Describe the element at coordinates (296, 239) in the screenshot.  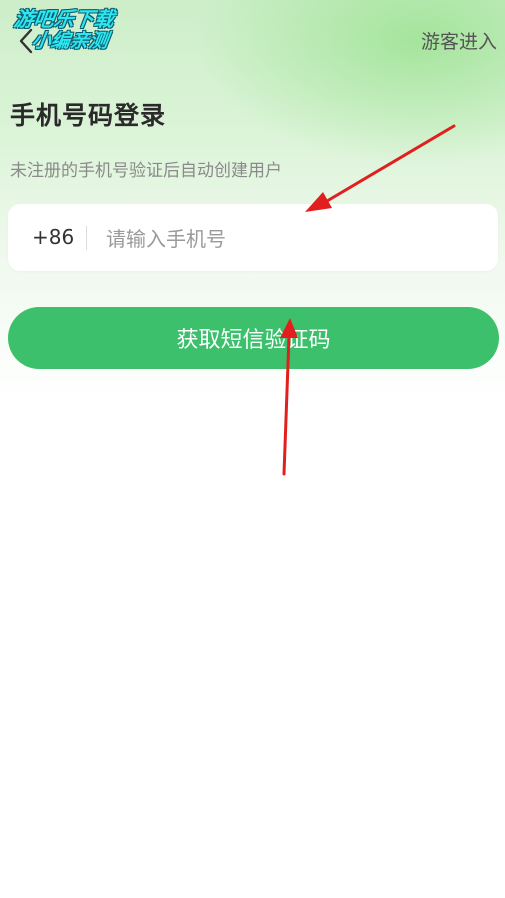
I see `phone-number-input` at that location.